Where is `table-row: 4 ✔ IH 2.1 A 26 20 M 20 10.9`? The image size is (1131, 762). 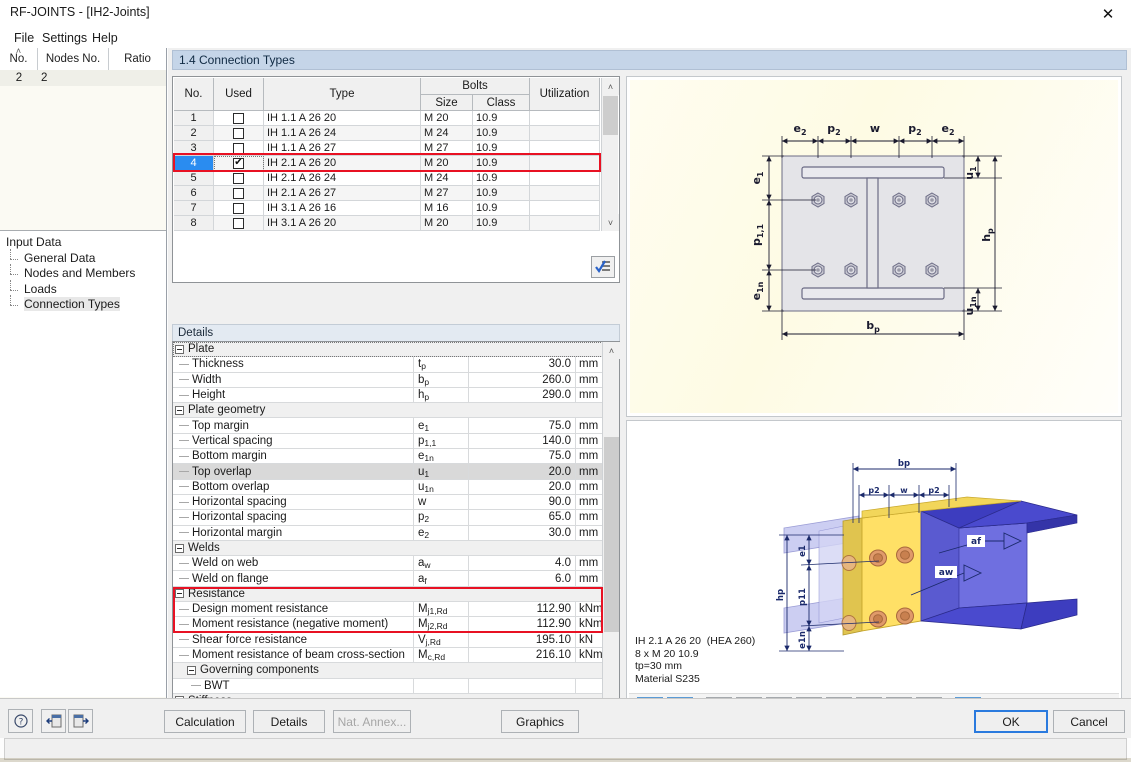 table-row: 4 ✔ IH 2.1 A 26 20 M 20 10.9 is located at coordinates (387, 163).